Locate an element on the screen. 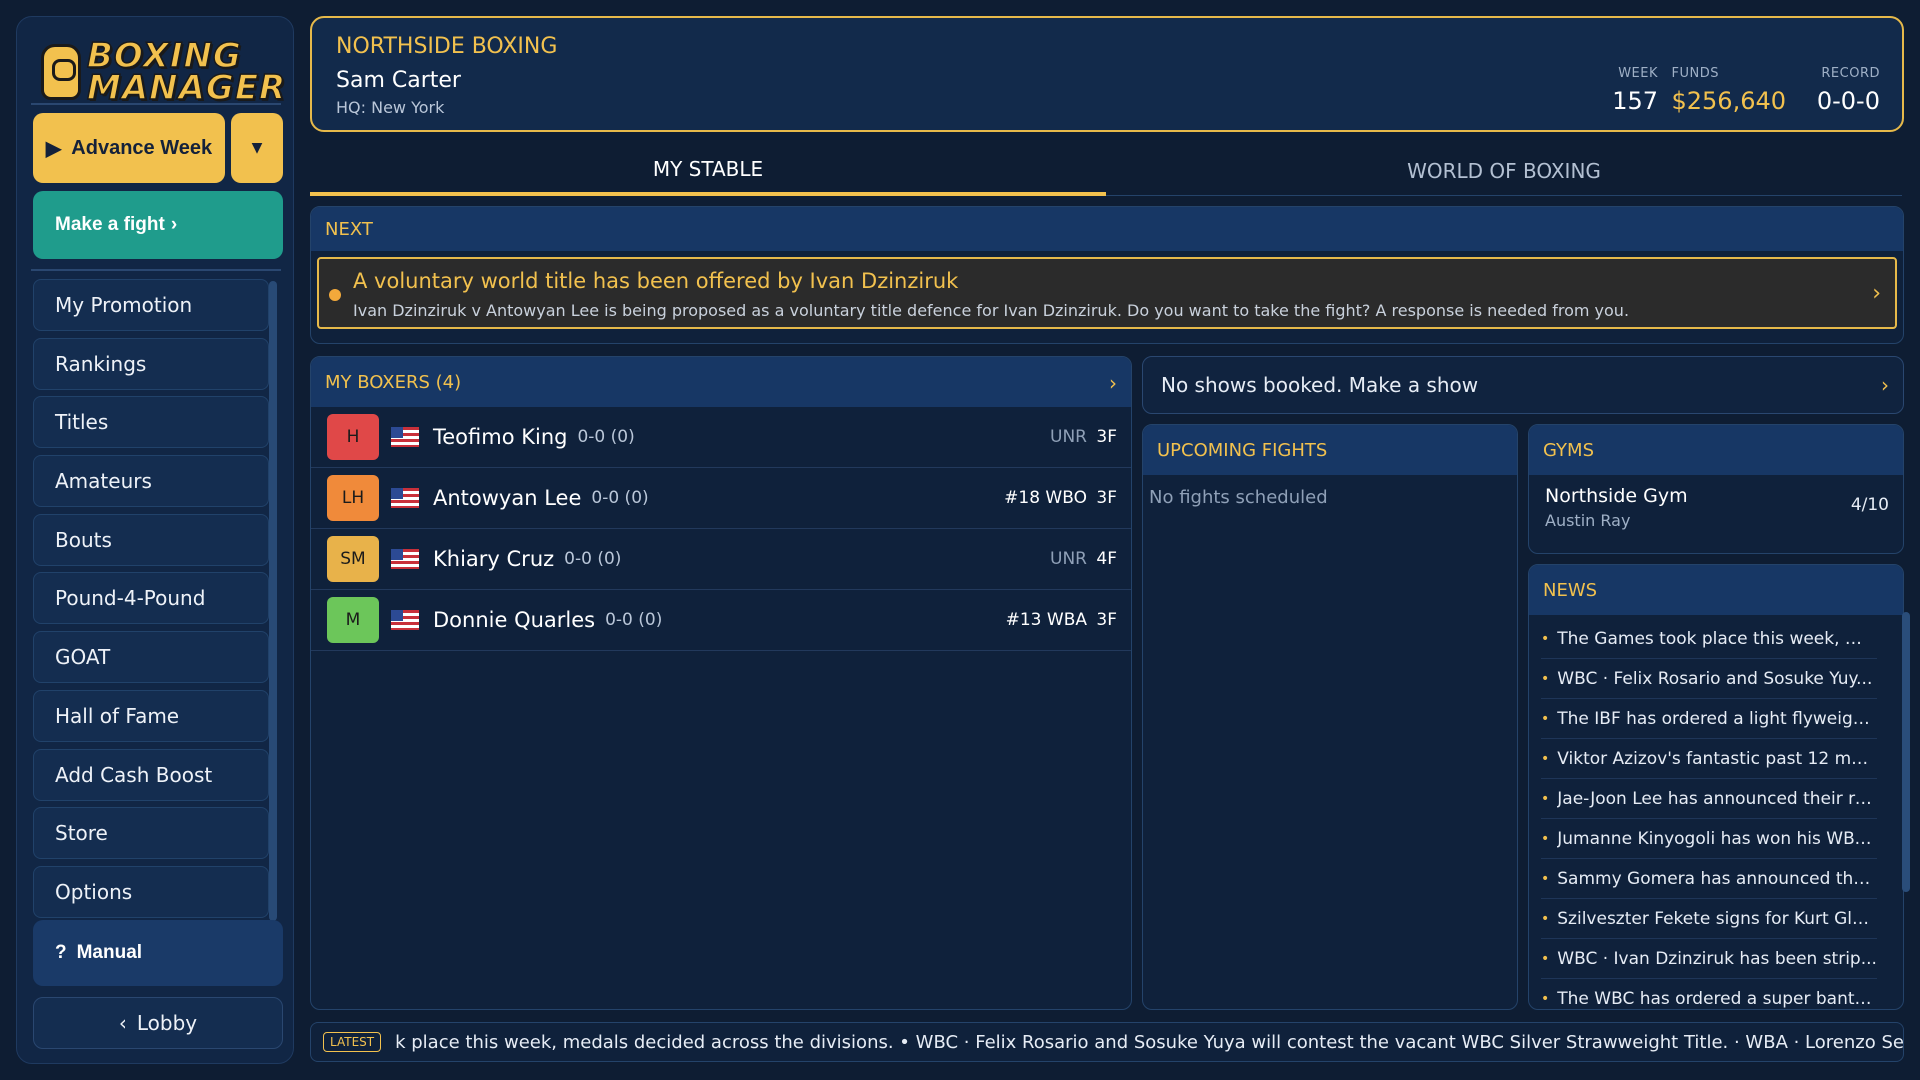 This screenshot has width=1920, height=1080. boxer-row: M Donnie Quarles 0-0 (0) #13 WBA 3F is located at coordinates (721, 620).